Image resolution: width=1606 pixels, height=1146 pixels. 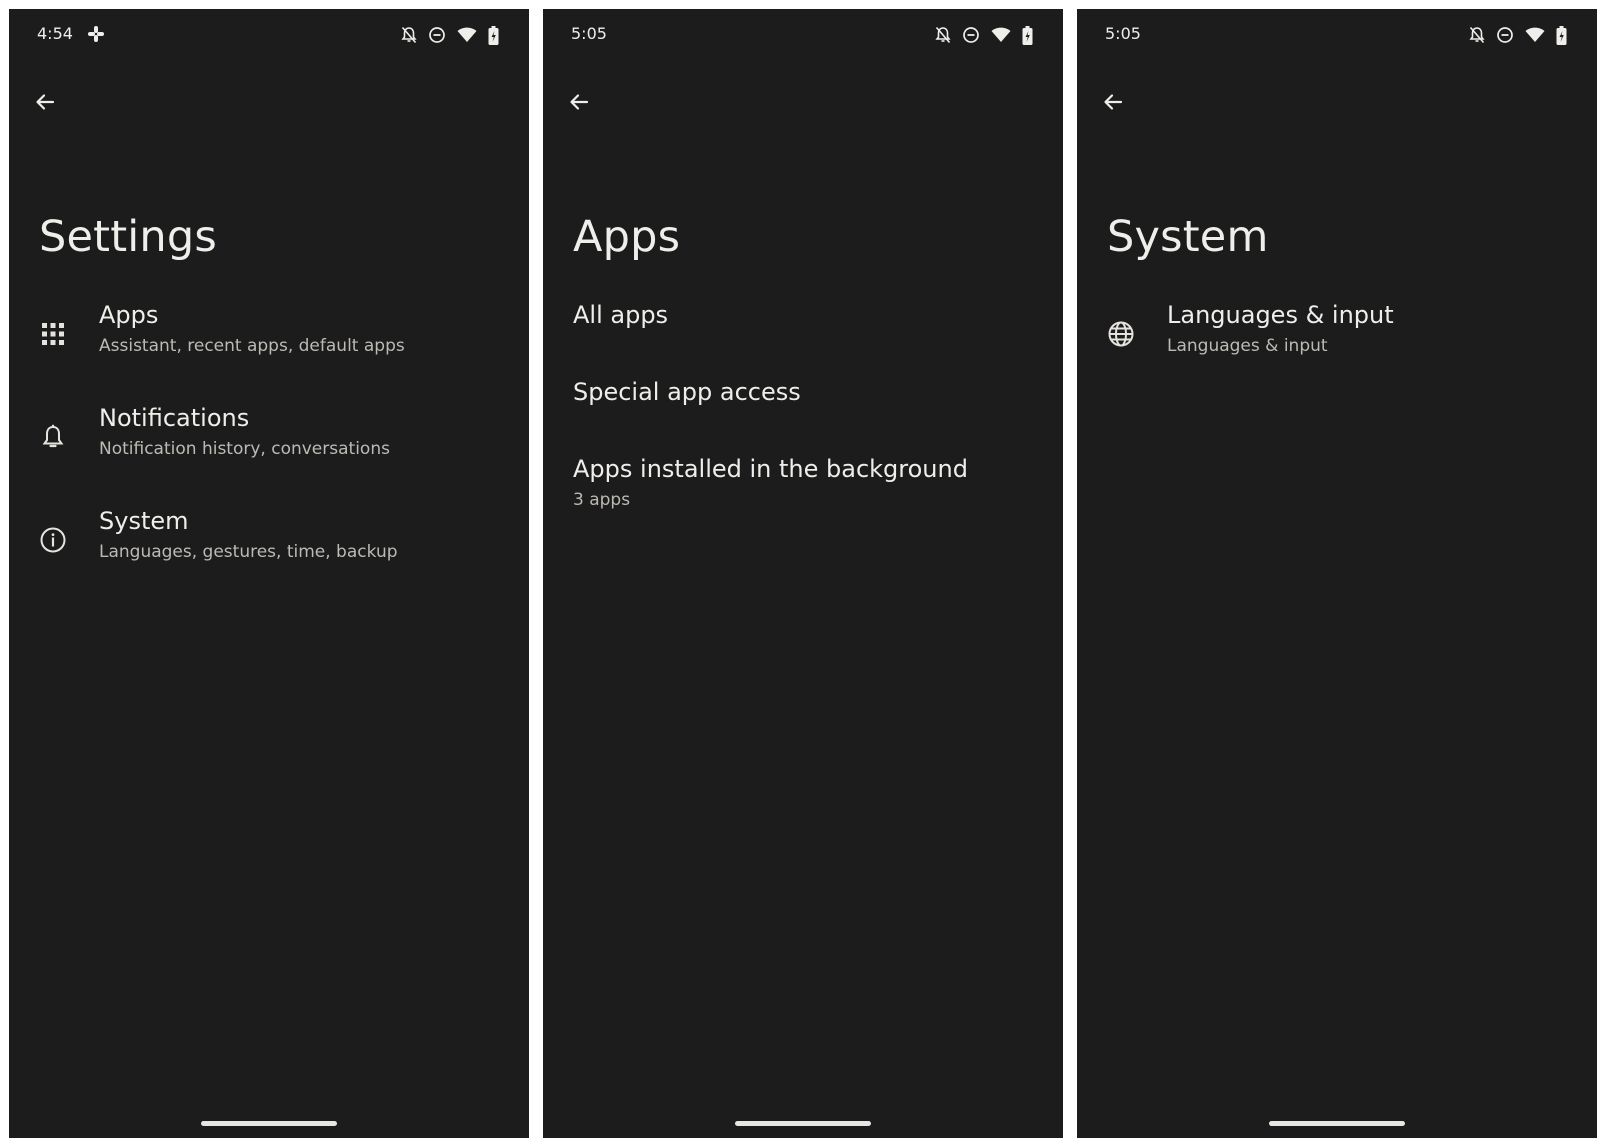 What do you see at coordinates (248, 552) in the screenshot?
I see `item-subtitle: Languages, gestures, time, backup` at bounding box center [248, 552].